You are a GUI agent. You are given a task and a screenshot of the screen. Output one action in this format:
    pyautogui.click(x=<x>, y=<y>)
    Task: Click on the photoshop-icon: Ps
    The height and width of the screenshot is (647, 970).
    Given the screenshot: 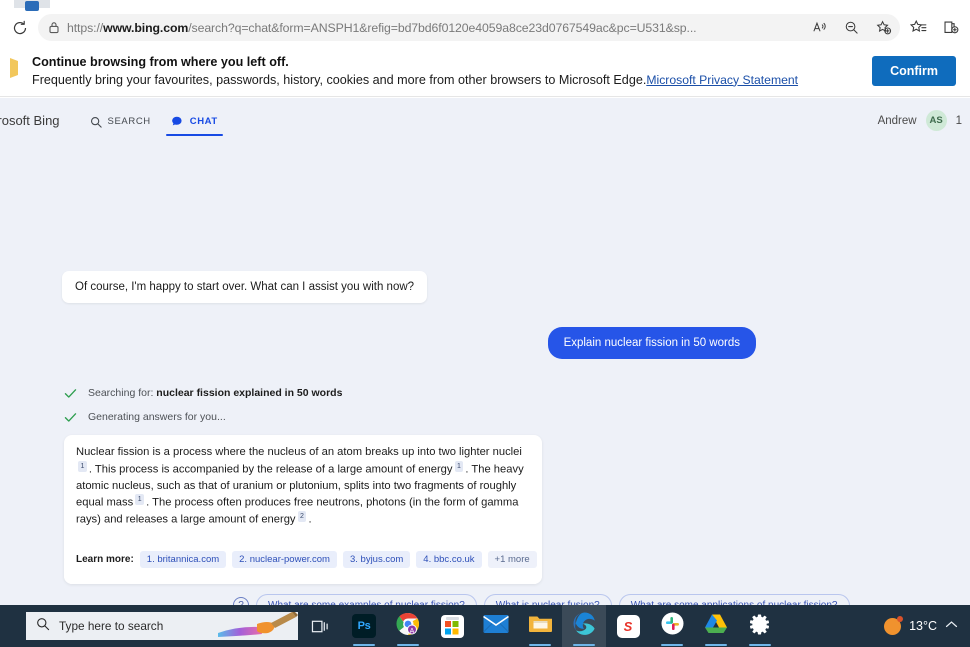 What is the action you would take?
    pyautogui.click(x=364, y=626)
    